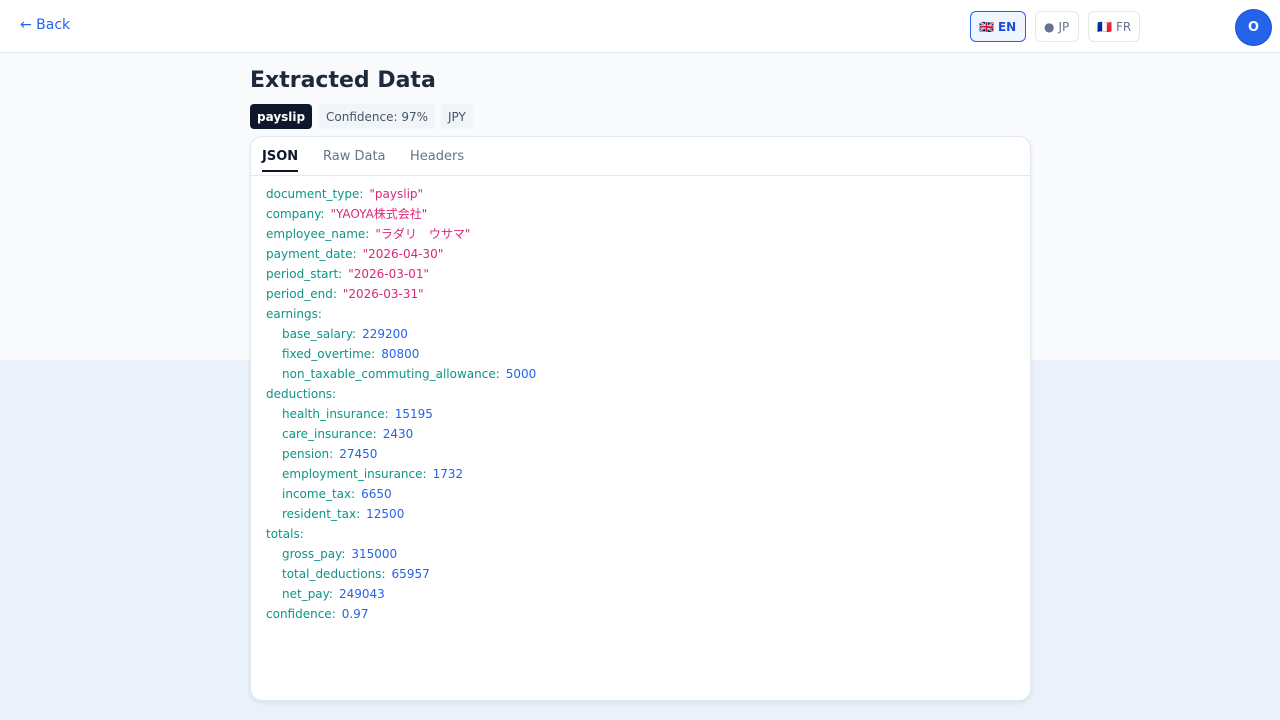  I want to click on tab-raw-data: Raw Data, so click(354, 159).